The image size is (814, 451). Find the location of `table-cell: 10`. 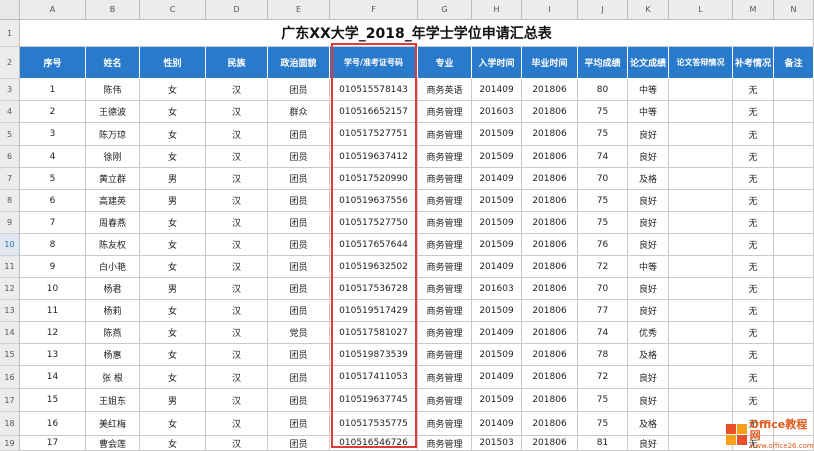

table-cell: 10 is located at coordinates (53, 289).